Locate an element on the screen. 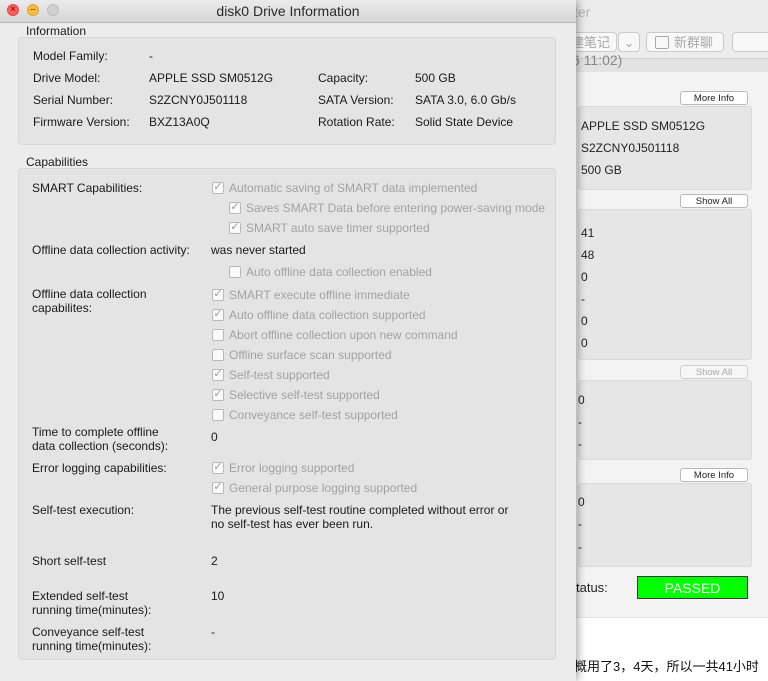  extended-selftest-value: 10 is located at coordinates (218, 596).